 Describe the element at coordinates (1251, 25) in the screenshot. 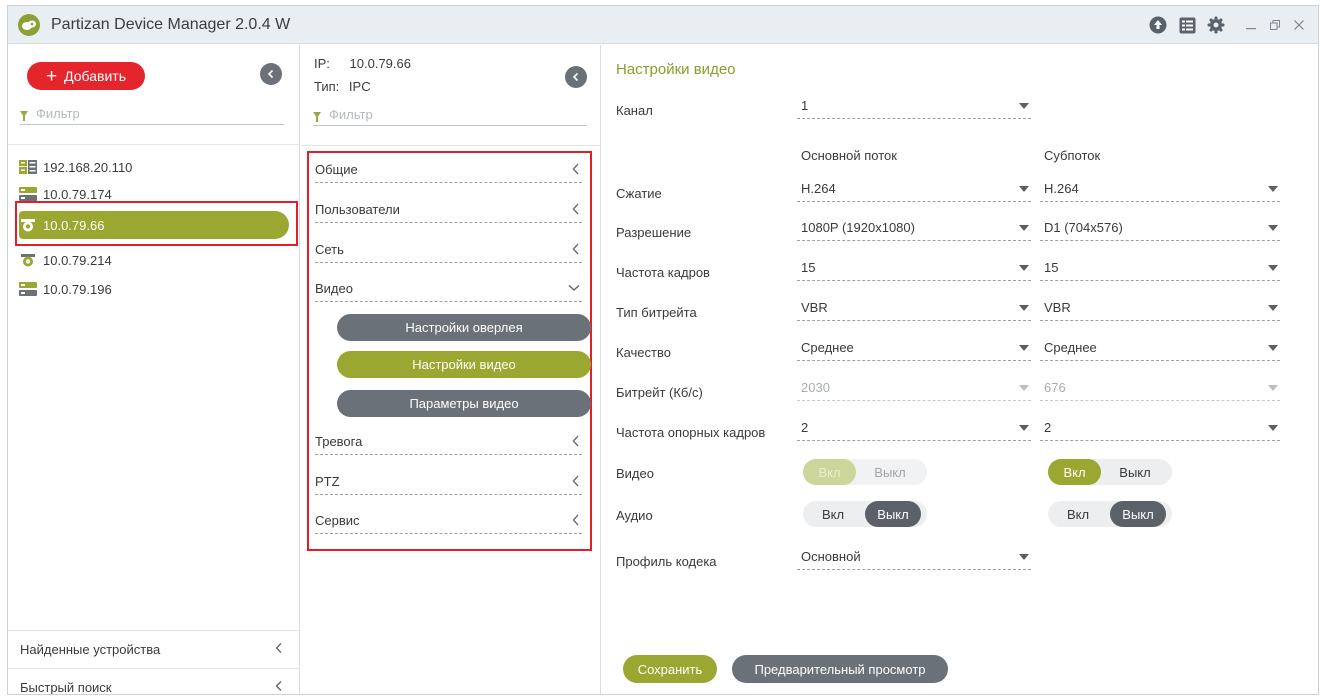

I see `minimize-icon` at that location.